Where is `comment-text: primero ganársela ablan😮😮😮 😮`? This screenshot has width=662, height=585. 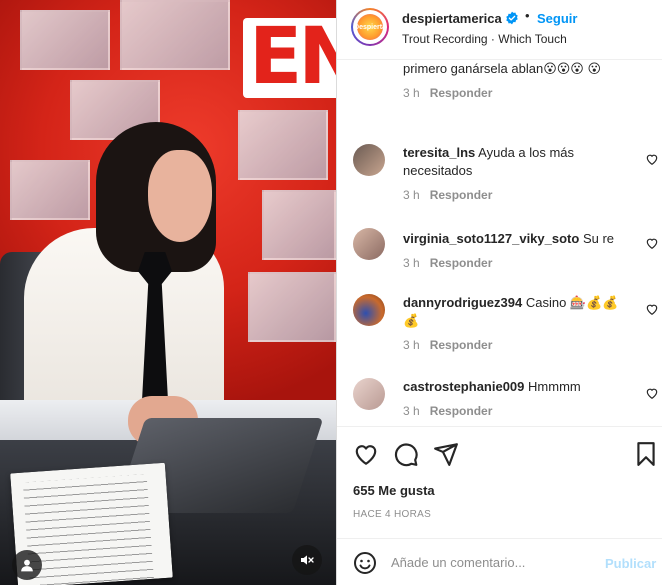
comment-text: primero ganársela ablan😮😮😮 😮 is located at coordinates (502, 68).